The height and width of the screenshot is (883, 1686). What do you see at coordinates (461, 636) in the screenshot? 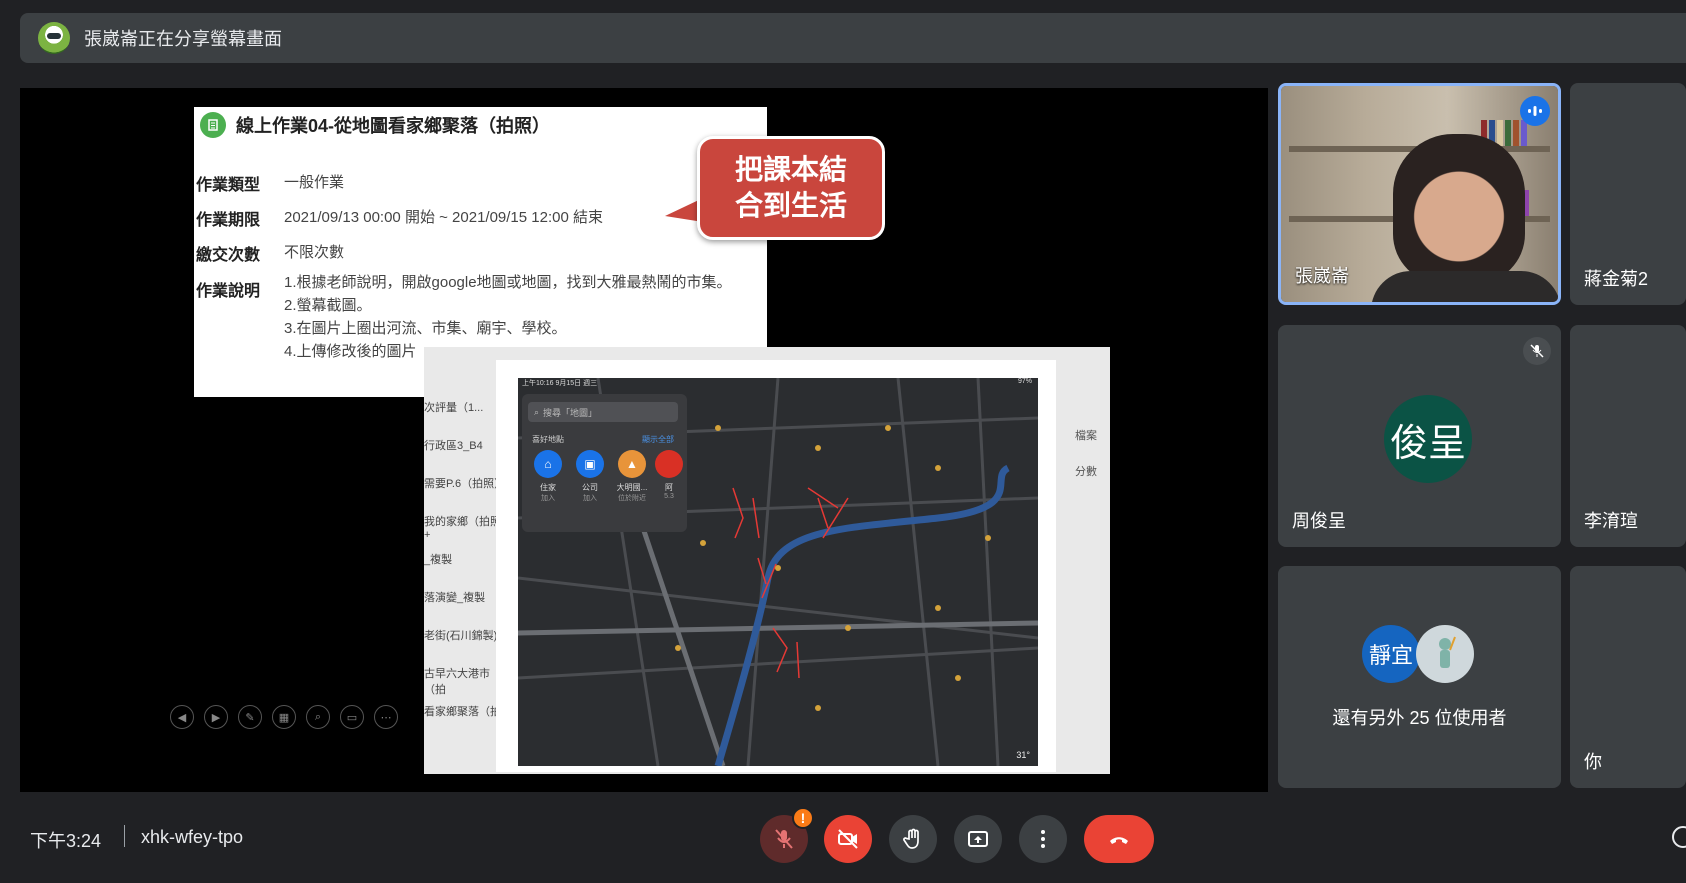
I see `list-item: 老街(石川錦製)` at bounding box center [461, 636].